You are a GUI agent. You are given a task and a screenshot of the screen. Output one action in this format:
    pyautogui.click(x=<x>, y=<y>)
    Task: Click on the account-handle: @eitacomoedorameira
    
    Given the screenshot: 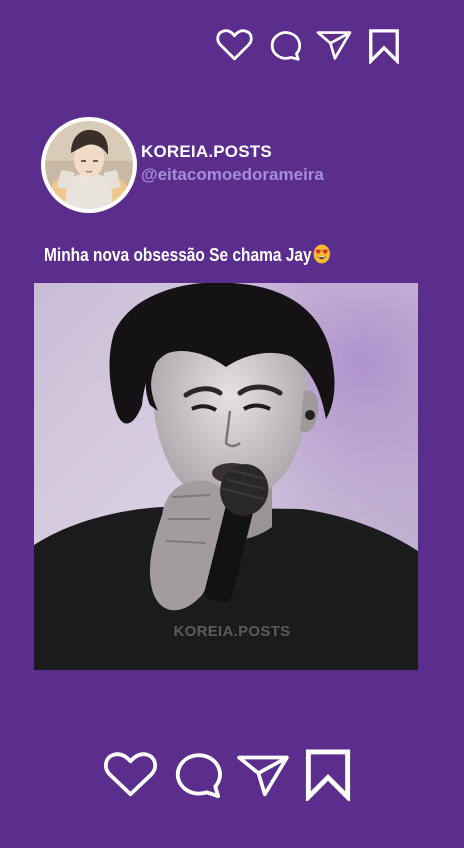 What is the action you would take?
    pyautogui.click(x=232, y=175)
    